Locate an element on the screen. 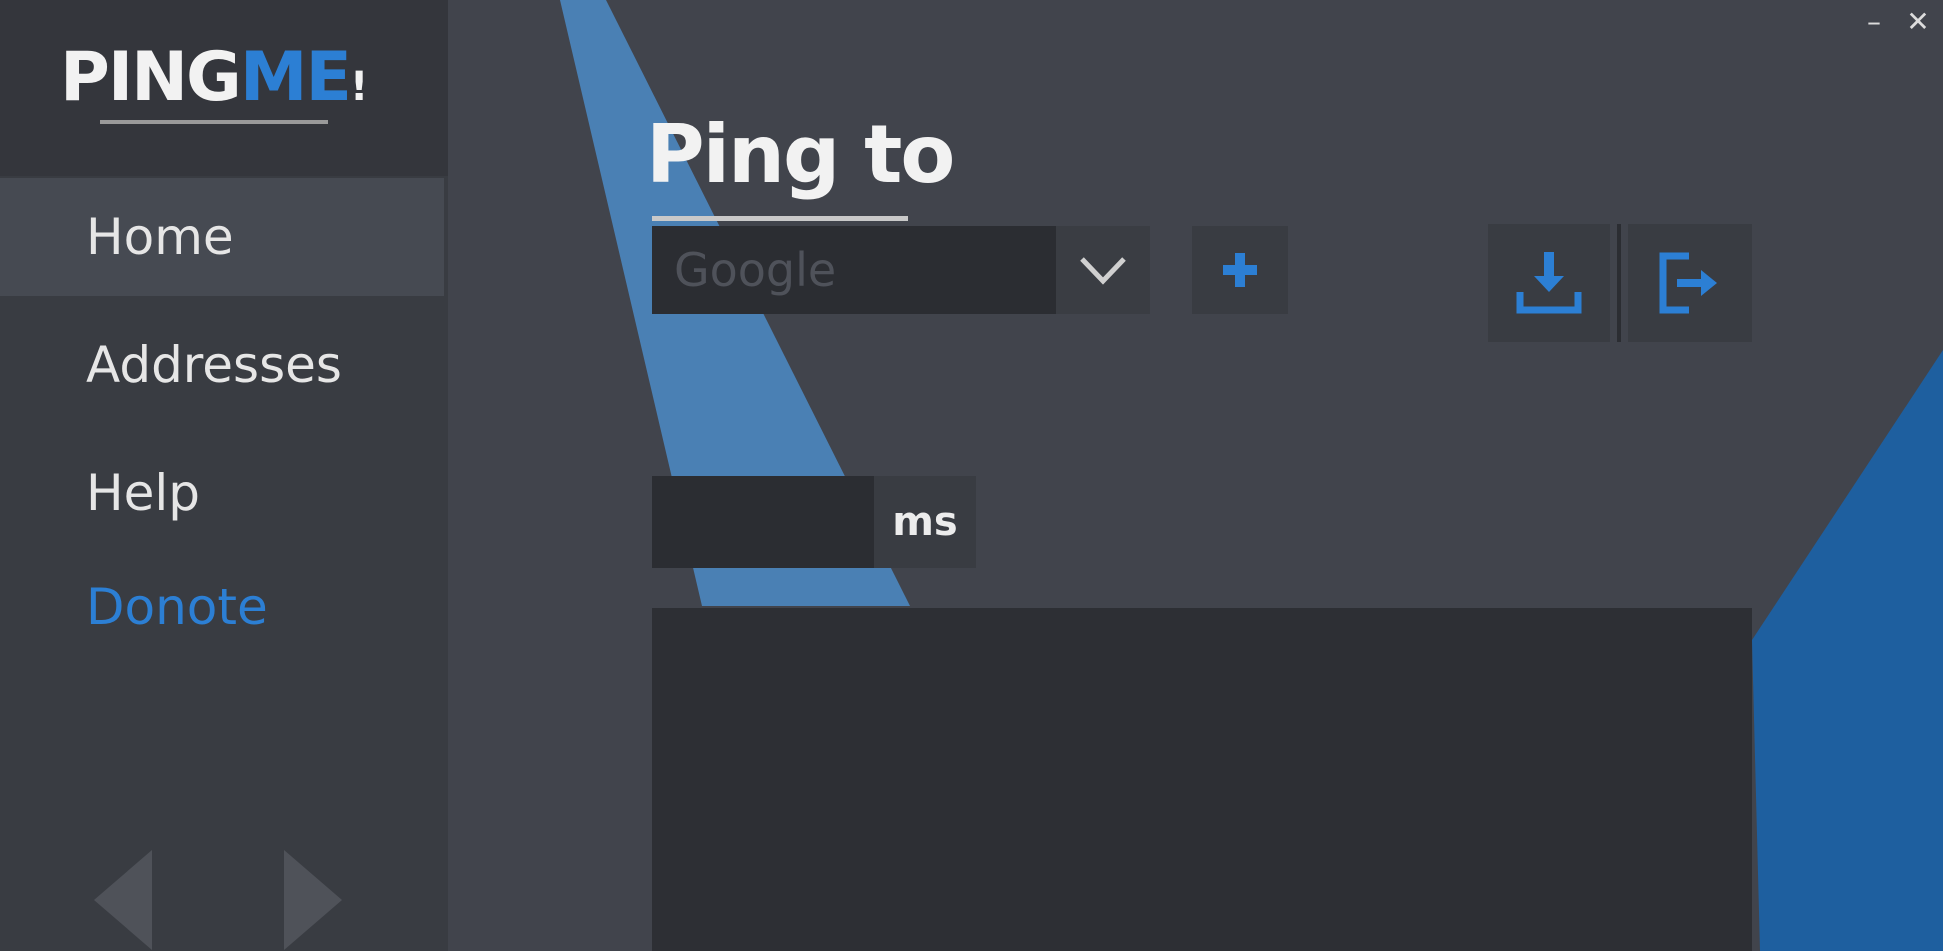  sidebar-item-label: Addresses is located at coordinates (214, 365).